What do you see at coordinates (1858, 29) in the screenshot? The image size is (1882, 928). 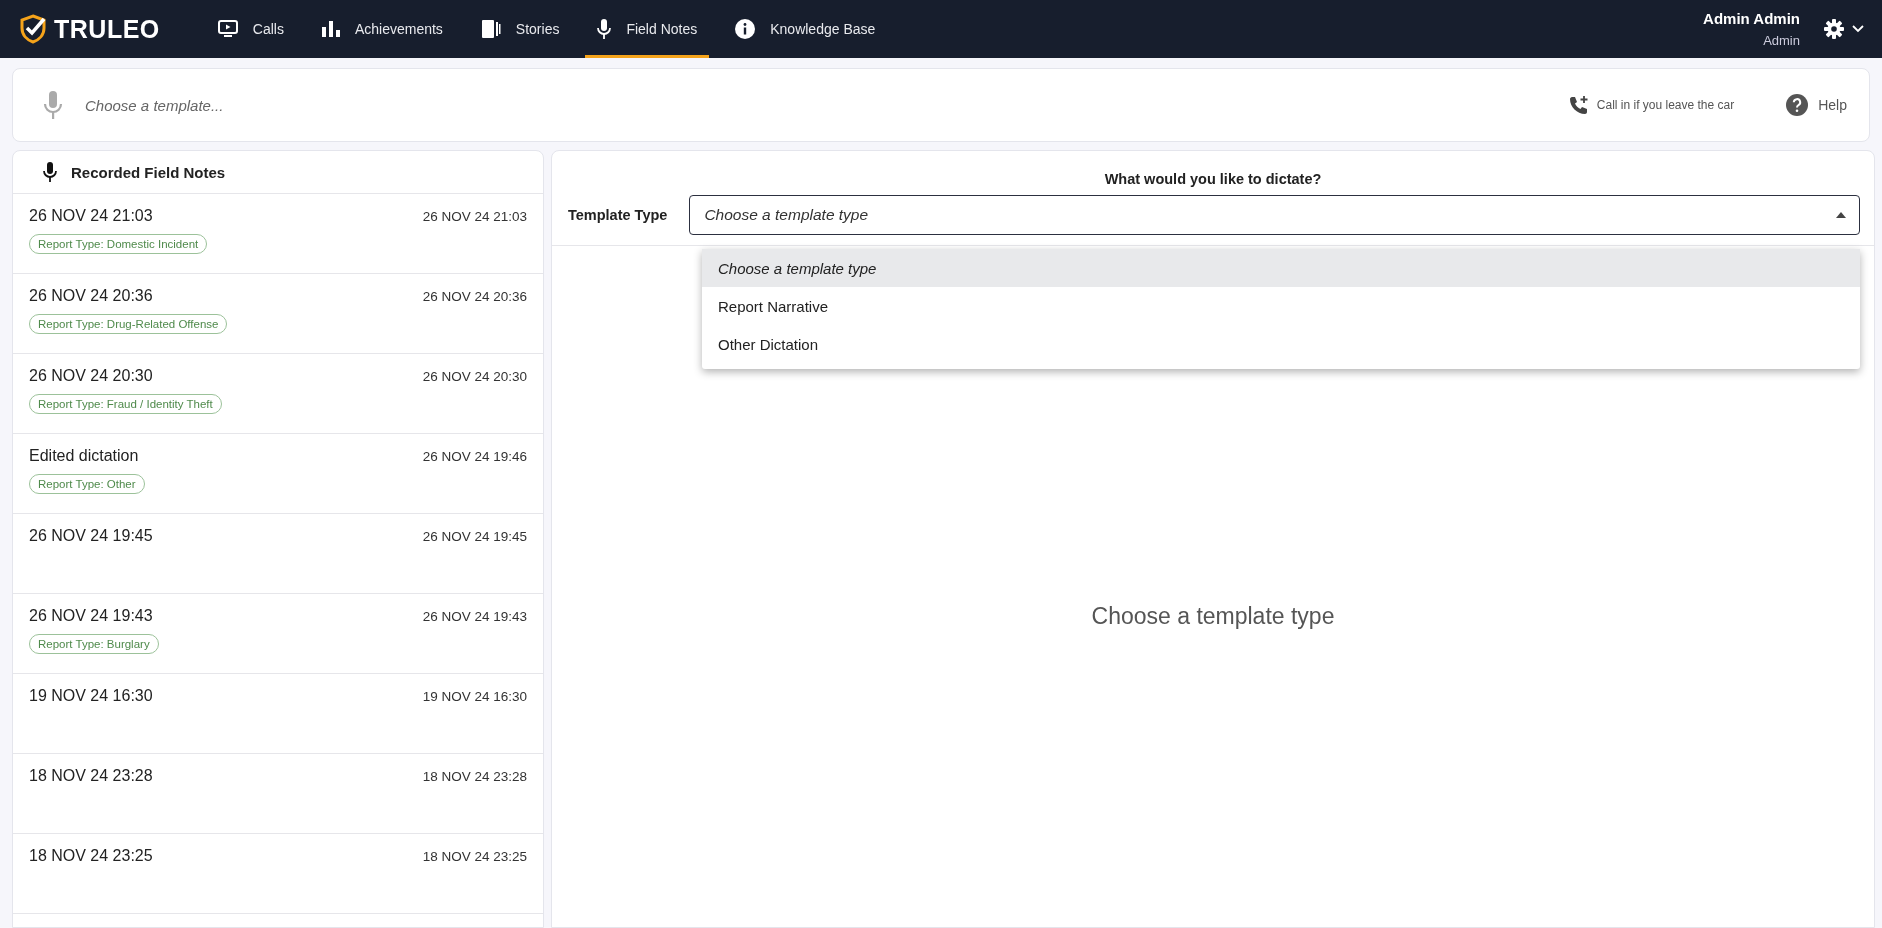 I see `chevron-down-icon` at bounding box center [1858, 29].